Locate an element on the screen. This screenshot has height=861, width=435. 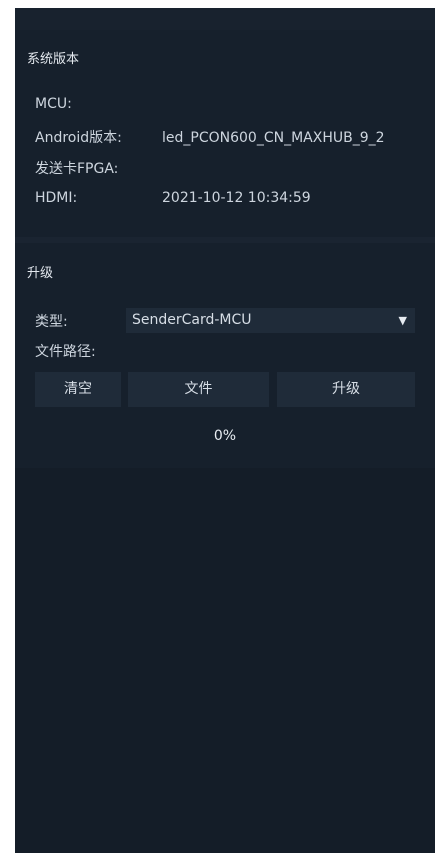
type-select-value: SenderCard-MCU is located at coordinates (192, 320).